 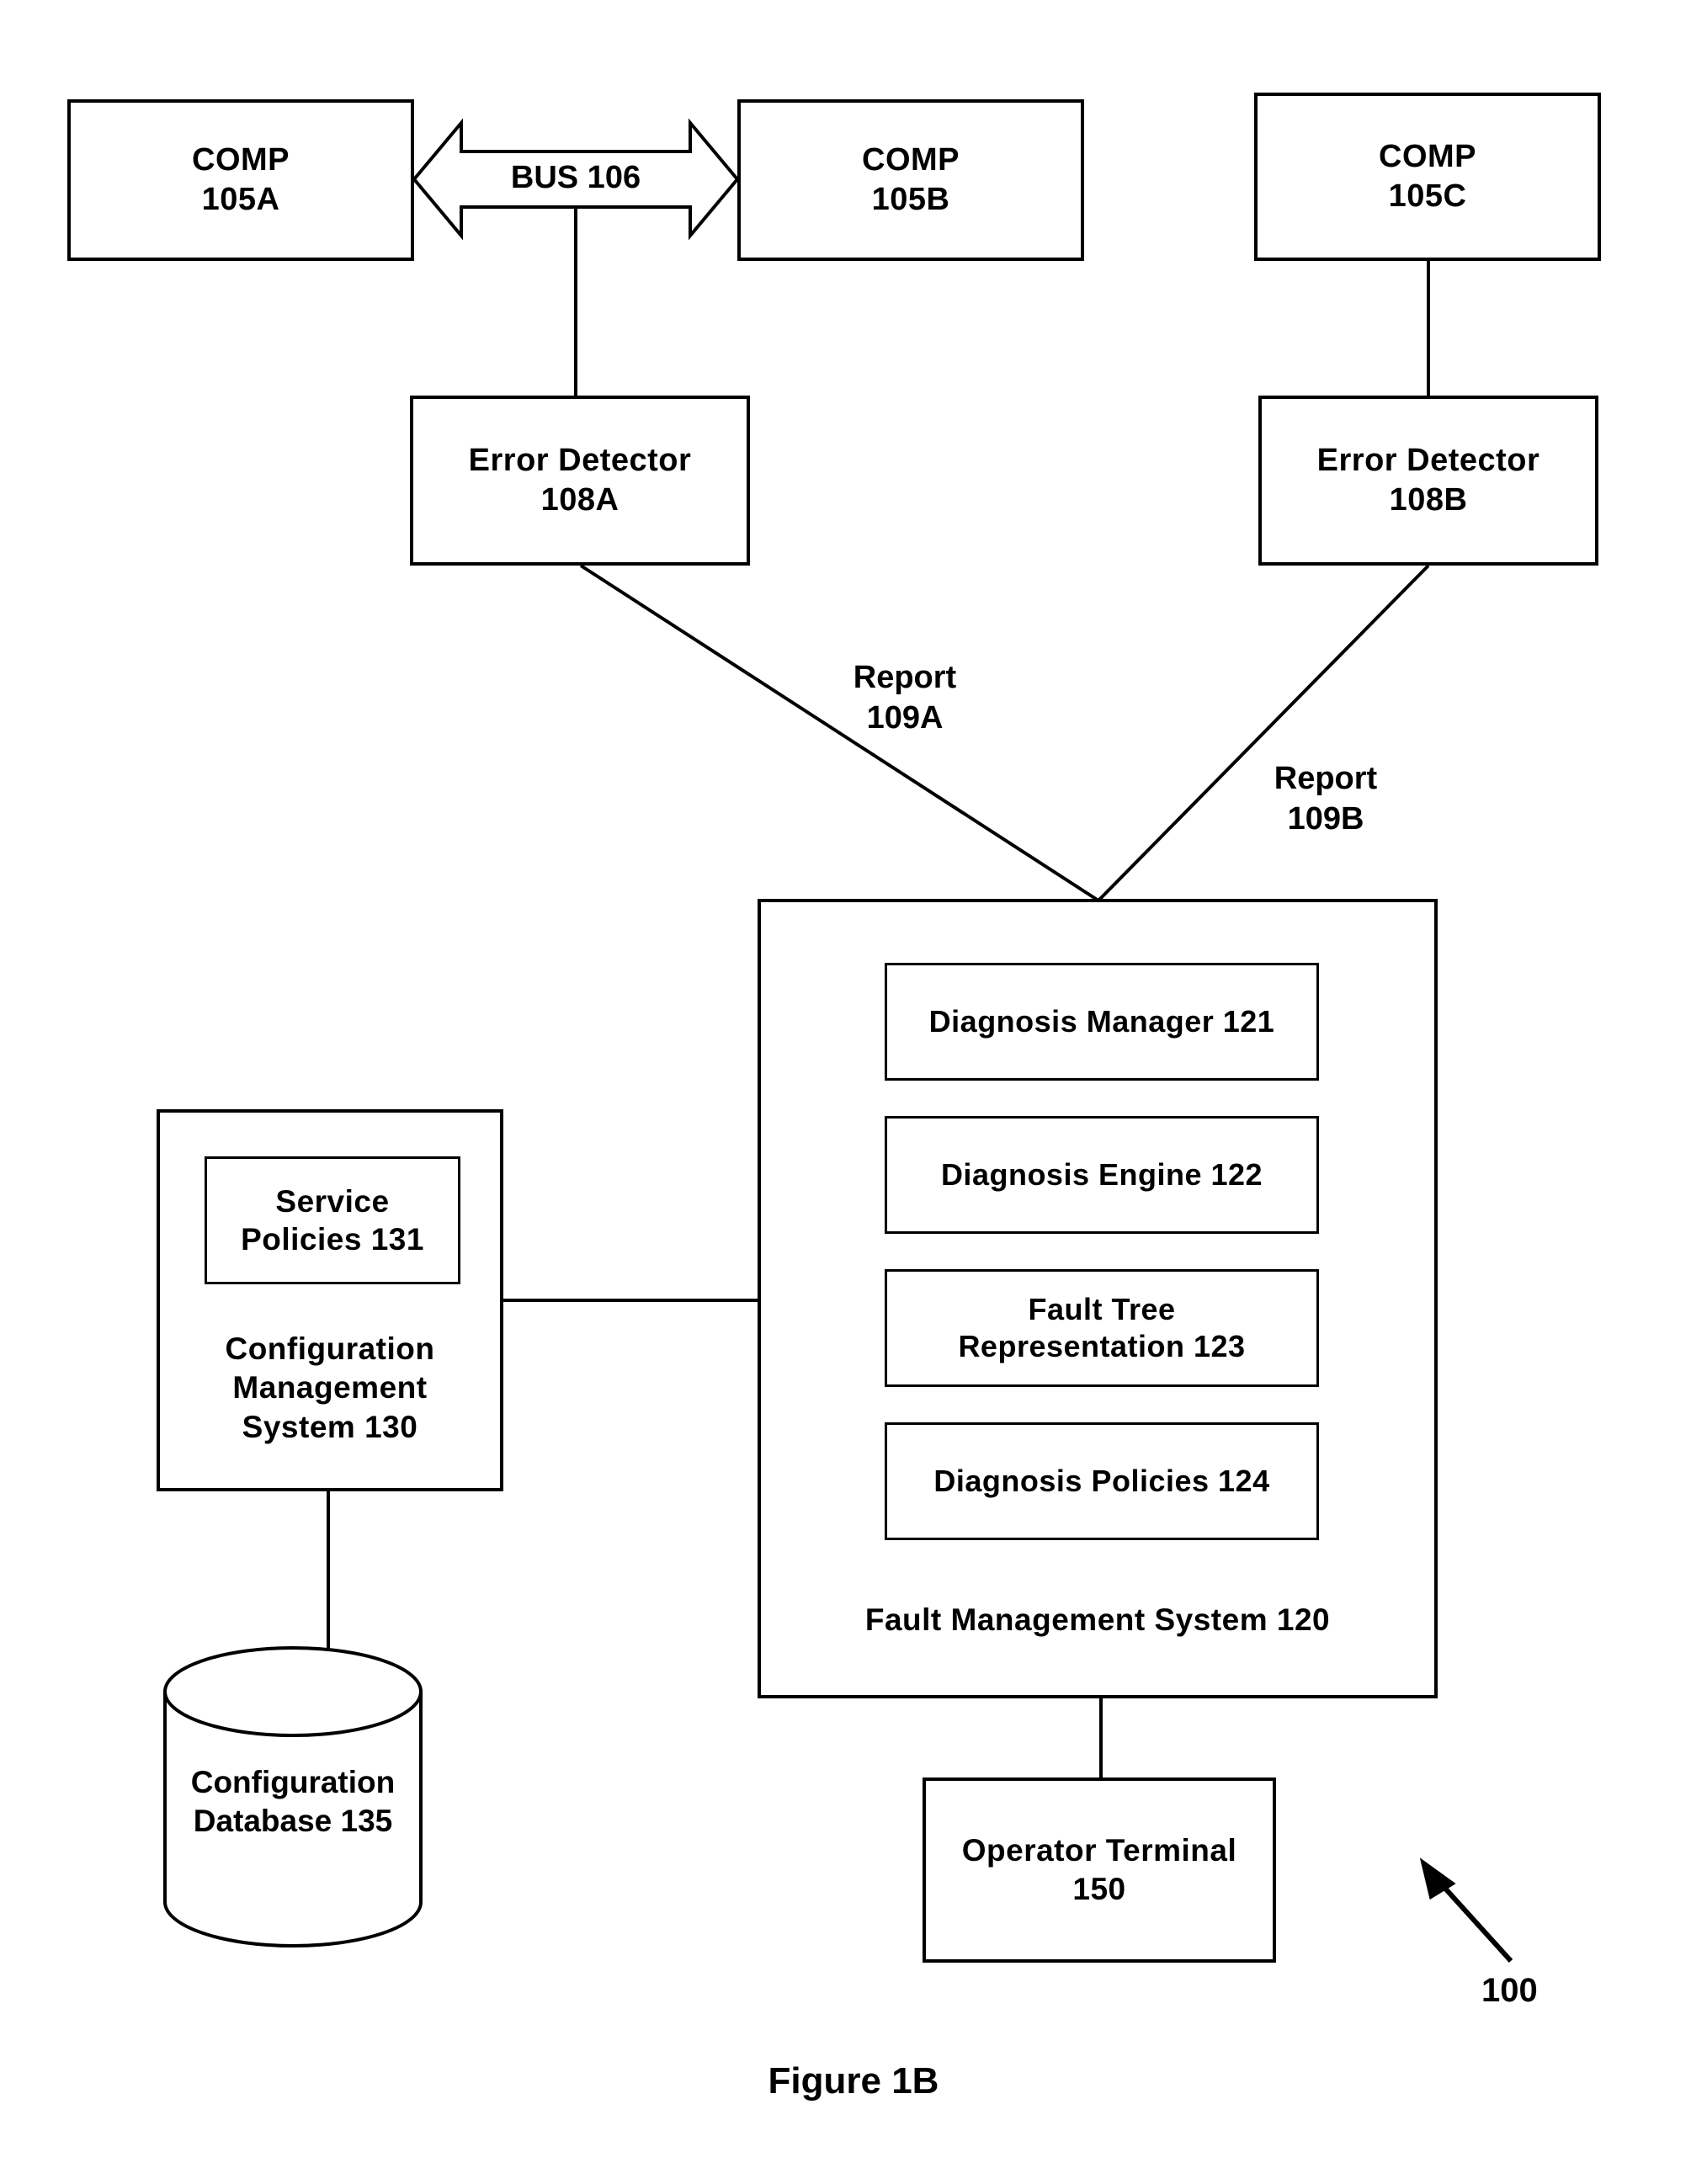 What do you see at coordinates (293, 1802) in the screenshot?
I see `configuration-database-label: Configuration Database 135` at bounding box center [293, 1802].